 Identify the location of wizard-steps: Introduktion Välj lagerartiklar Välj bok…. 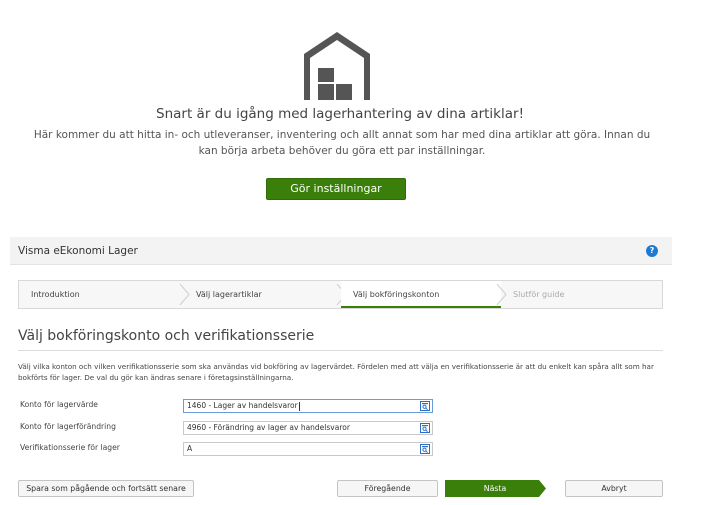
(340, 294).